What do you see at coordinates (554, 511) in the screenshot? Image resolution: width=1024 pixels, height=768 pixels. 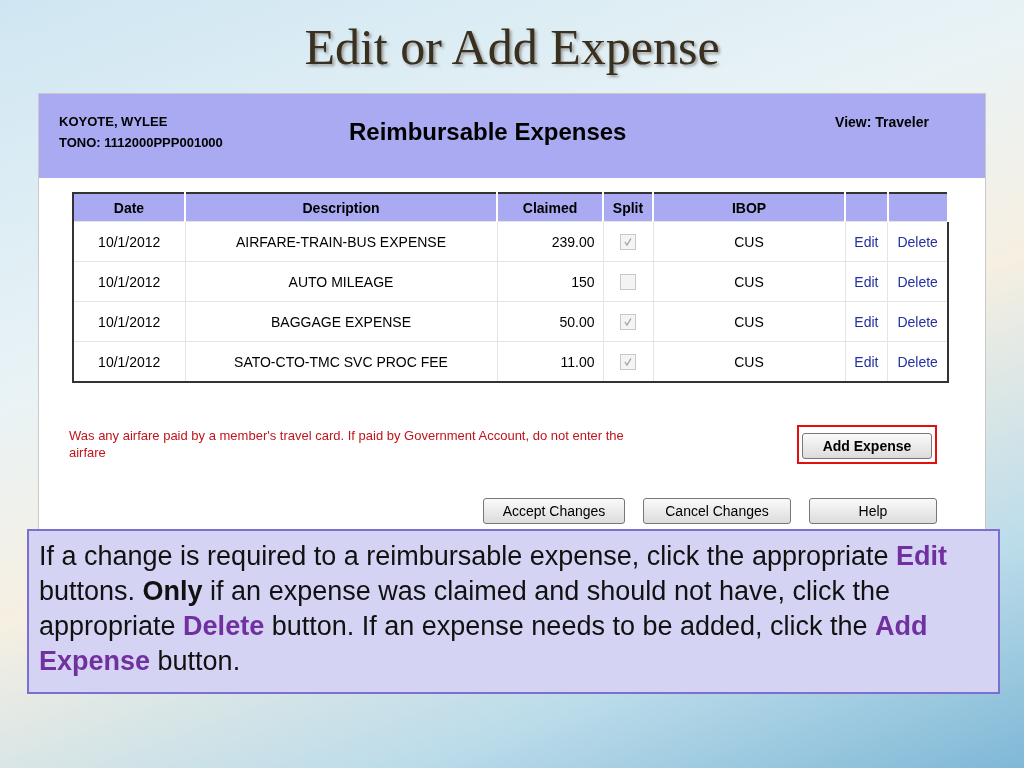 I see `action-button: Accept Changes` at bounding box center [554, 511].